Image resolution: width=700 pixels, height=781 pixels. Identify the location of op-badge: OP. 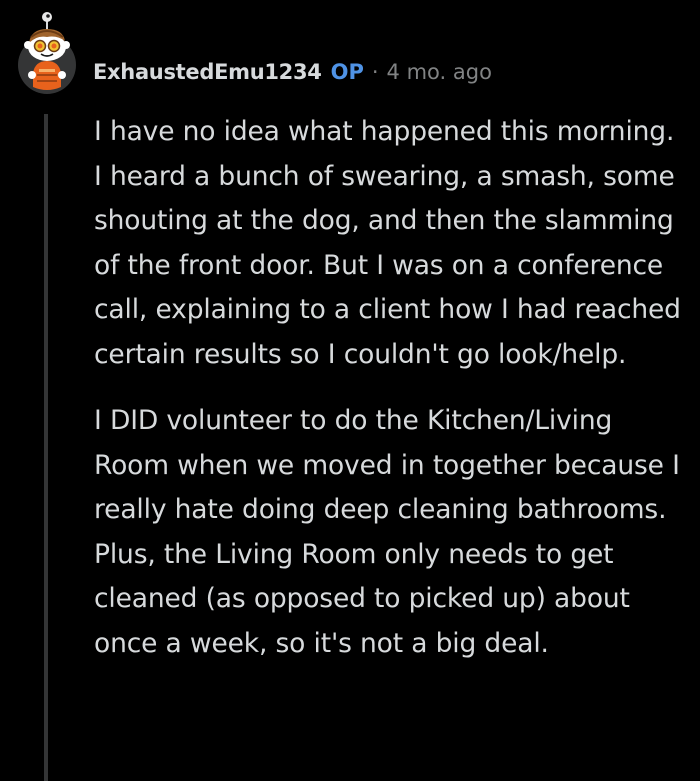
(347, 72).